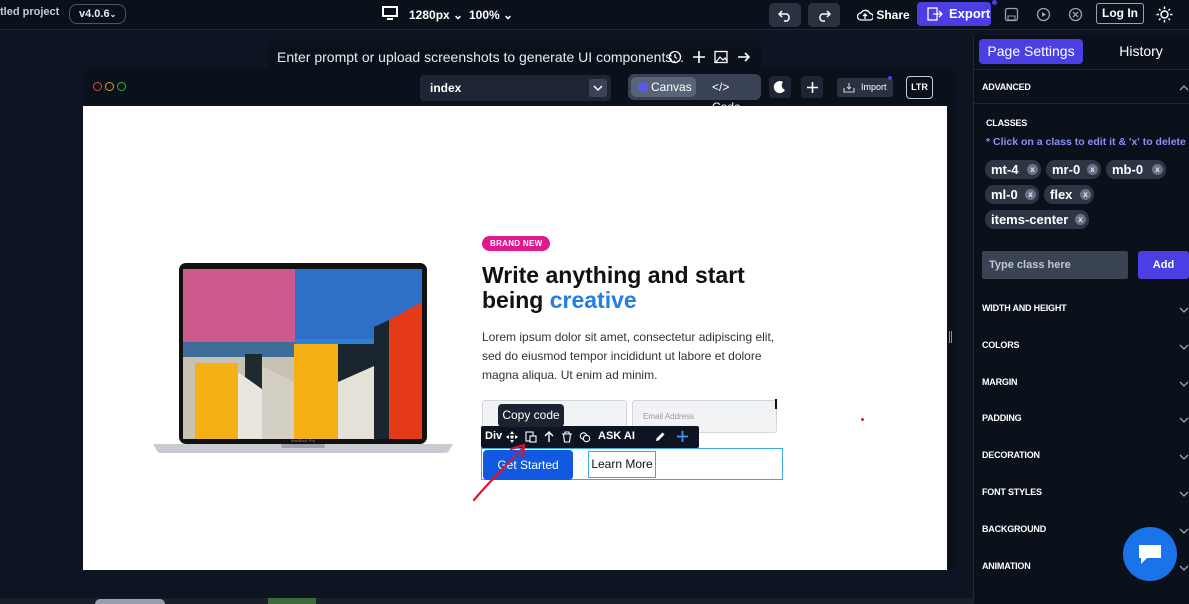  I want to click on zoom-select: 100% ⌄, so click(491, 15).